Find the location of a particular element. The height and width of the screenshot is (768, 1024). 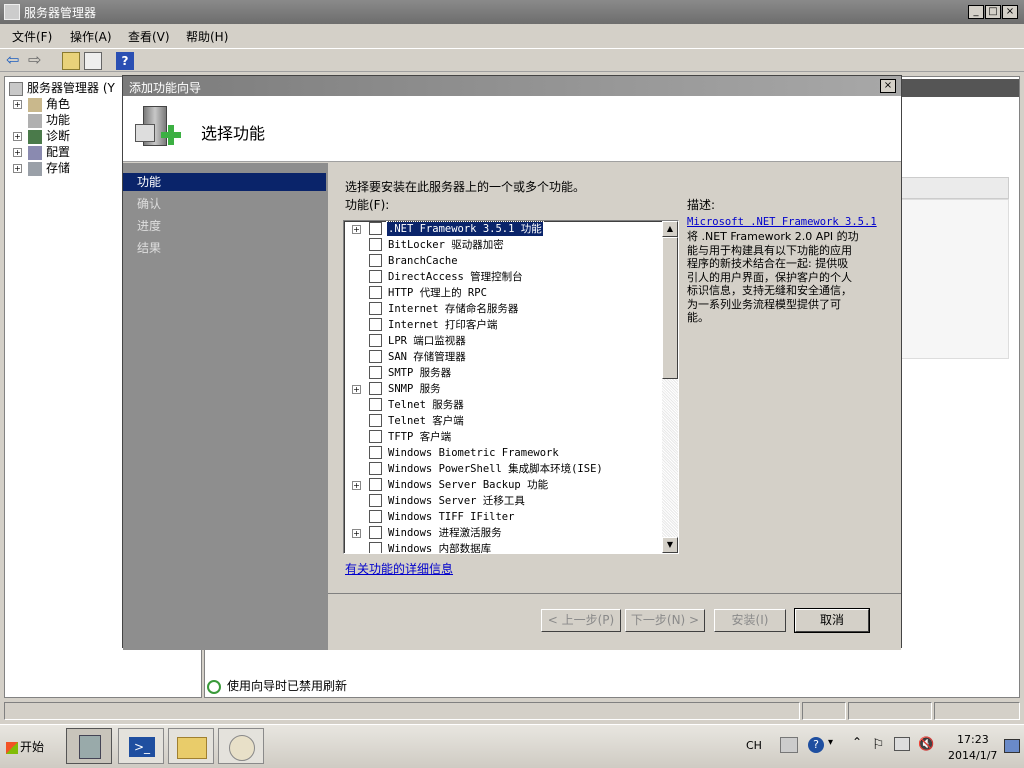

feature-row: Windows PowerShell 集成脚本环境(ISE) is located at coordinates (503, 469).